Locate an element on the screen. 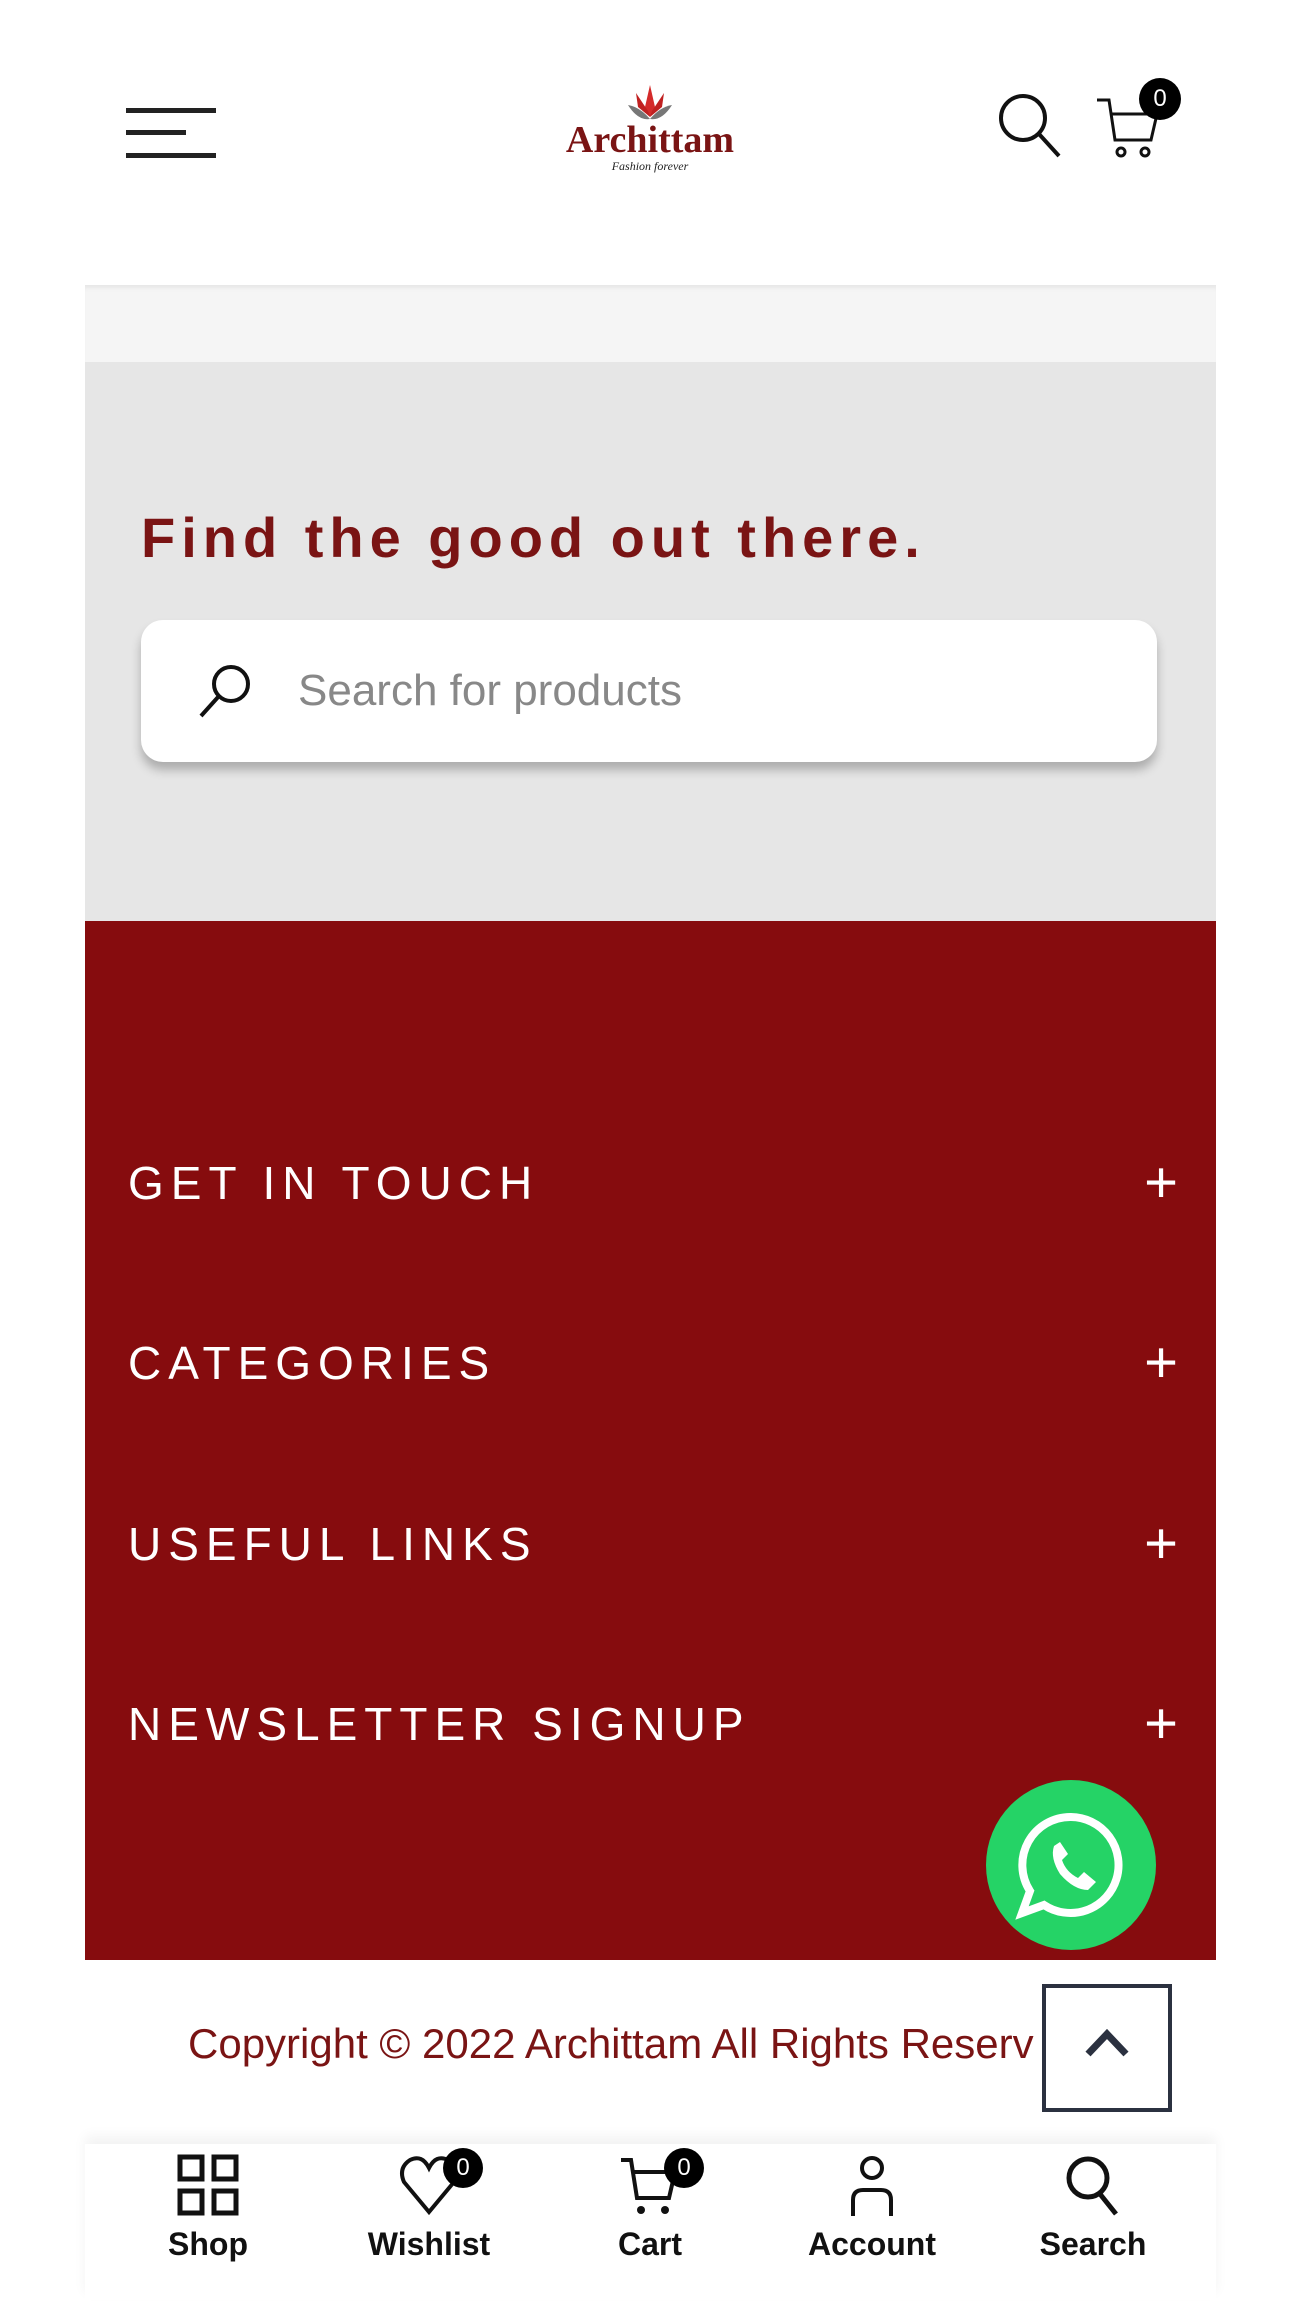 The height and width of the screenshot is (2304, 1296). lotus-logo-icon is located at coordinates (650, 102).